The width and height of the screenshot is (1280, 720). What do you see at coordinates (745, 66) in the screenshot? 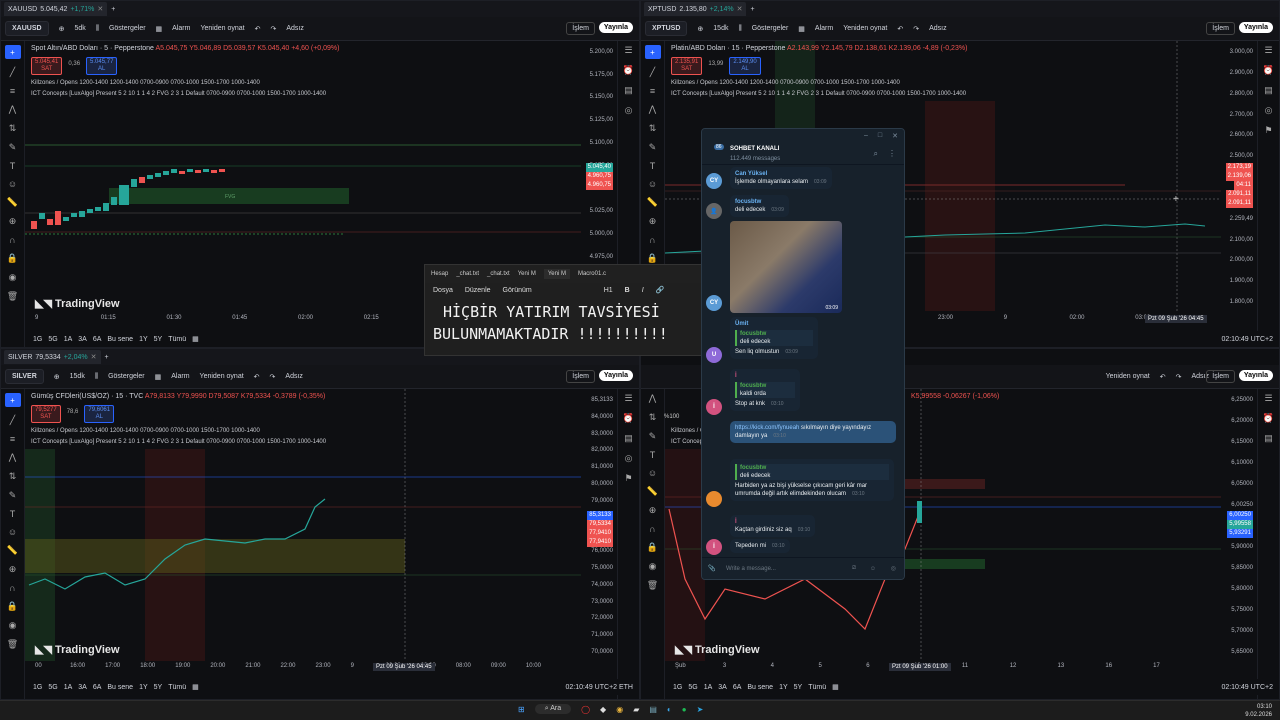
I see `buy-button: 2.149,90 AL` at bounding box center [745, 66].